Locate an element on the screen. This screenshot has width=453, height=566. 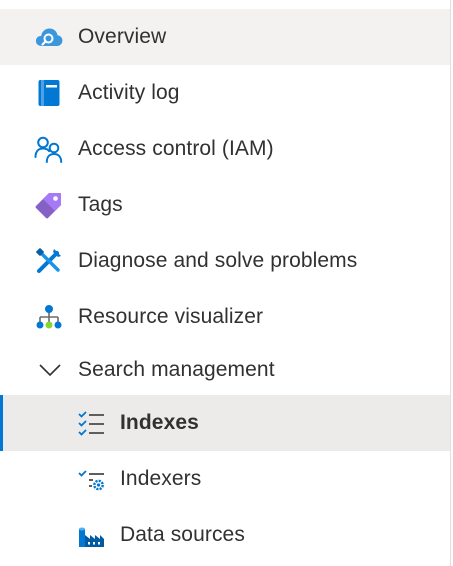
menu-item-tags: Tags is located at coordinates (225, 205).